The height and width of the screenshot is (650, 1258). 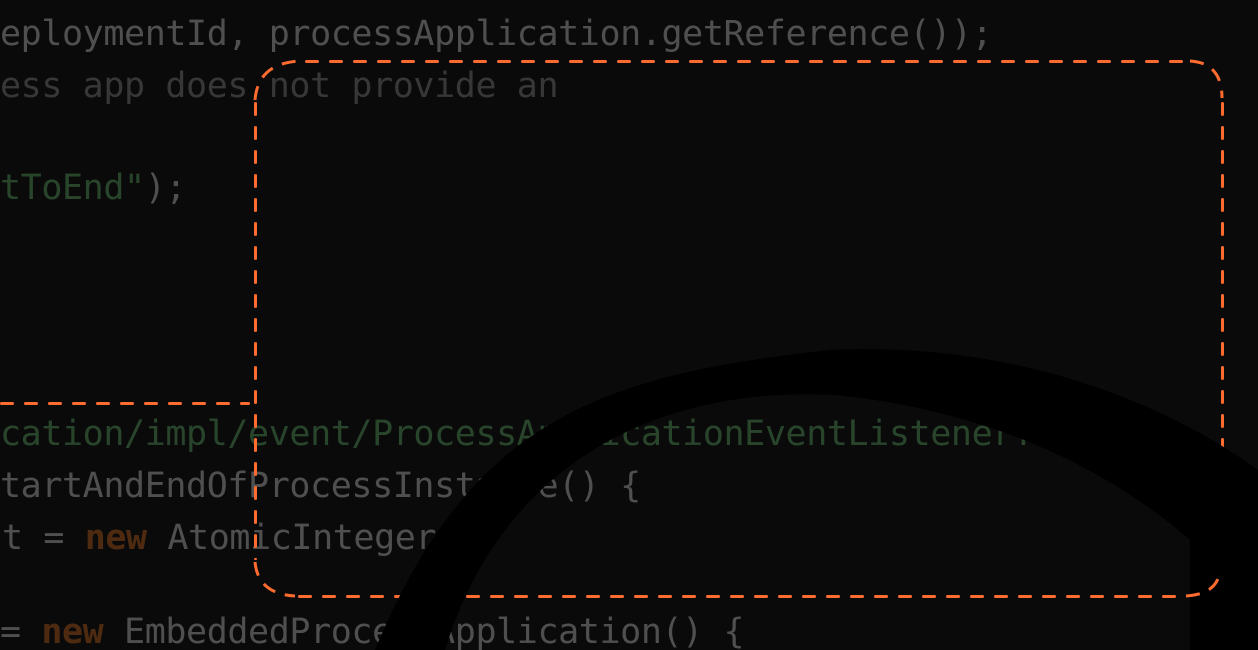 I want to click on annotation-corner-top-left, so click(x=277, y=80).